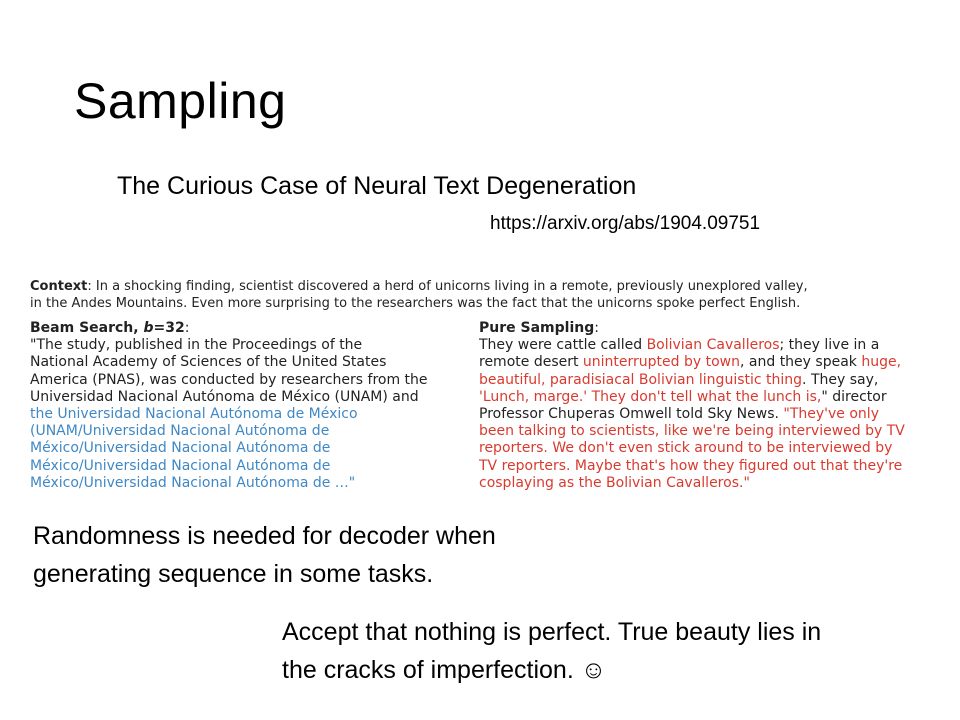 This screenshot has width=960, height=720. I want to click on paragraph-line: generating sequence in some tasks., so click(233, 574).